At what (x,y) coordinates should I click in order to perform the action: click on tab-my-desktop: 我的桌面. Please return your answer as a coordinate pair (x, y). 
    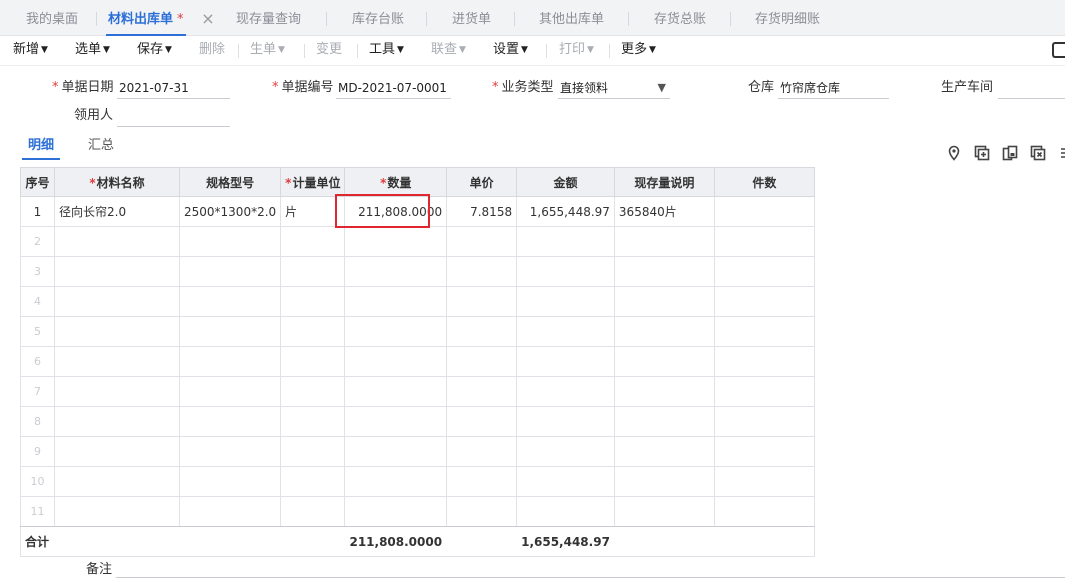
    Looking at the image, I should click on (52, 18).